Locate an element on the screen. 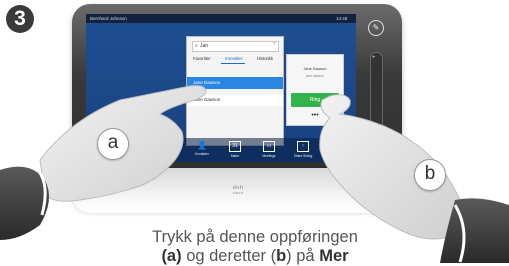  caption-line-1: Trykk på denne oppføringen is located at coordinates (255, 237).